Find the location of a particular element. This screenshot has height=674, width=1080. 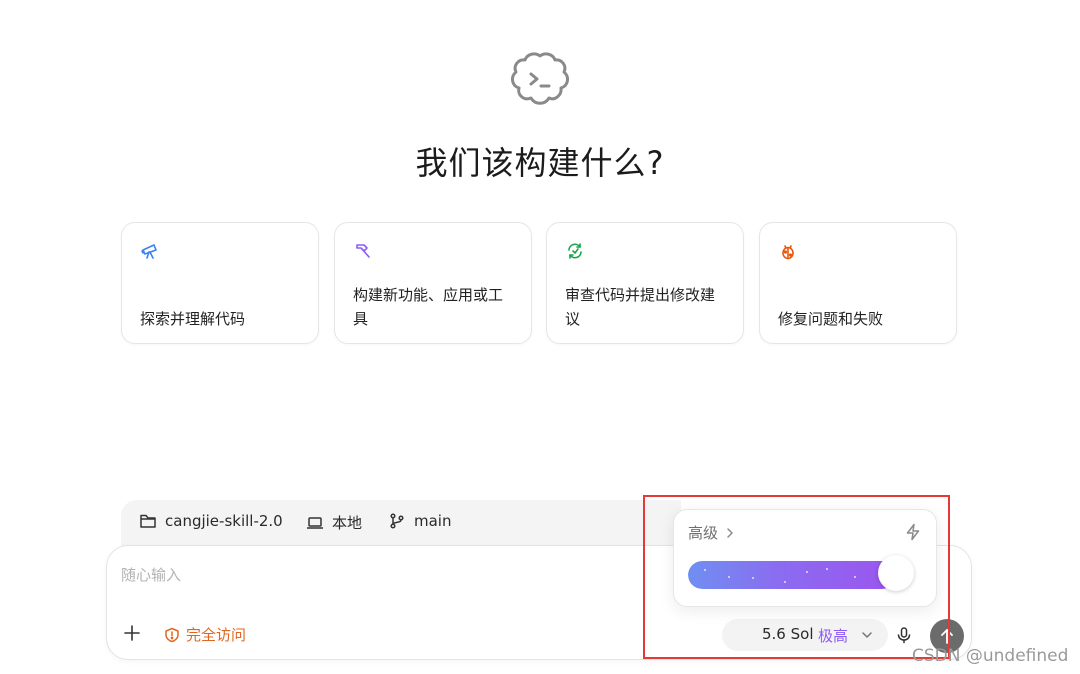

branch-label: main is located at coordinates (433, 521).